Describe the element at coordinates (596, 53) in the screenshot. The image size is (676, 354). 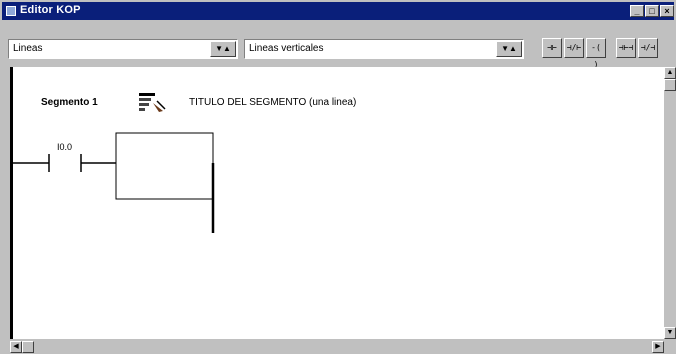
I see `tool-button-3: -( )` at that location.